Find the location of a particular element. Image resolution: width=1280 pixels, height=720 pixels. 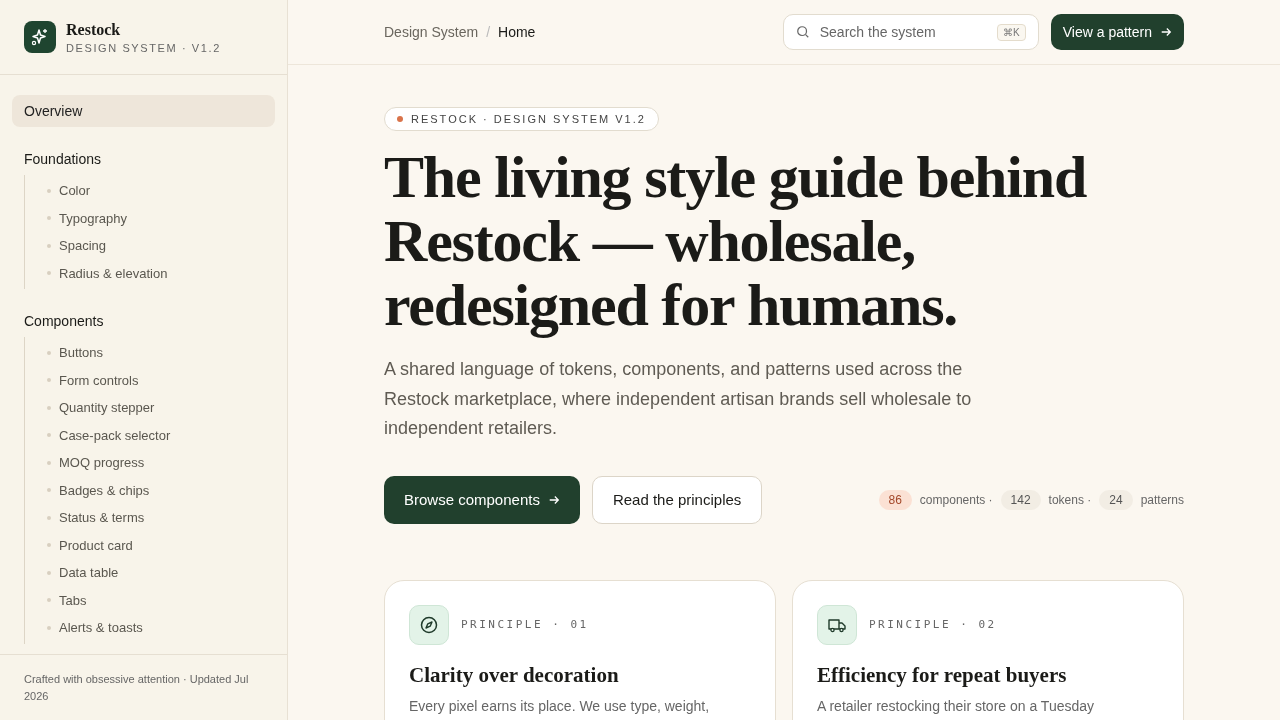

principle-text: A retailer restocking their store on a Tuesday is located at coordinates (956, 705).